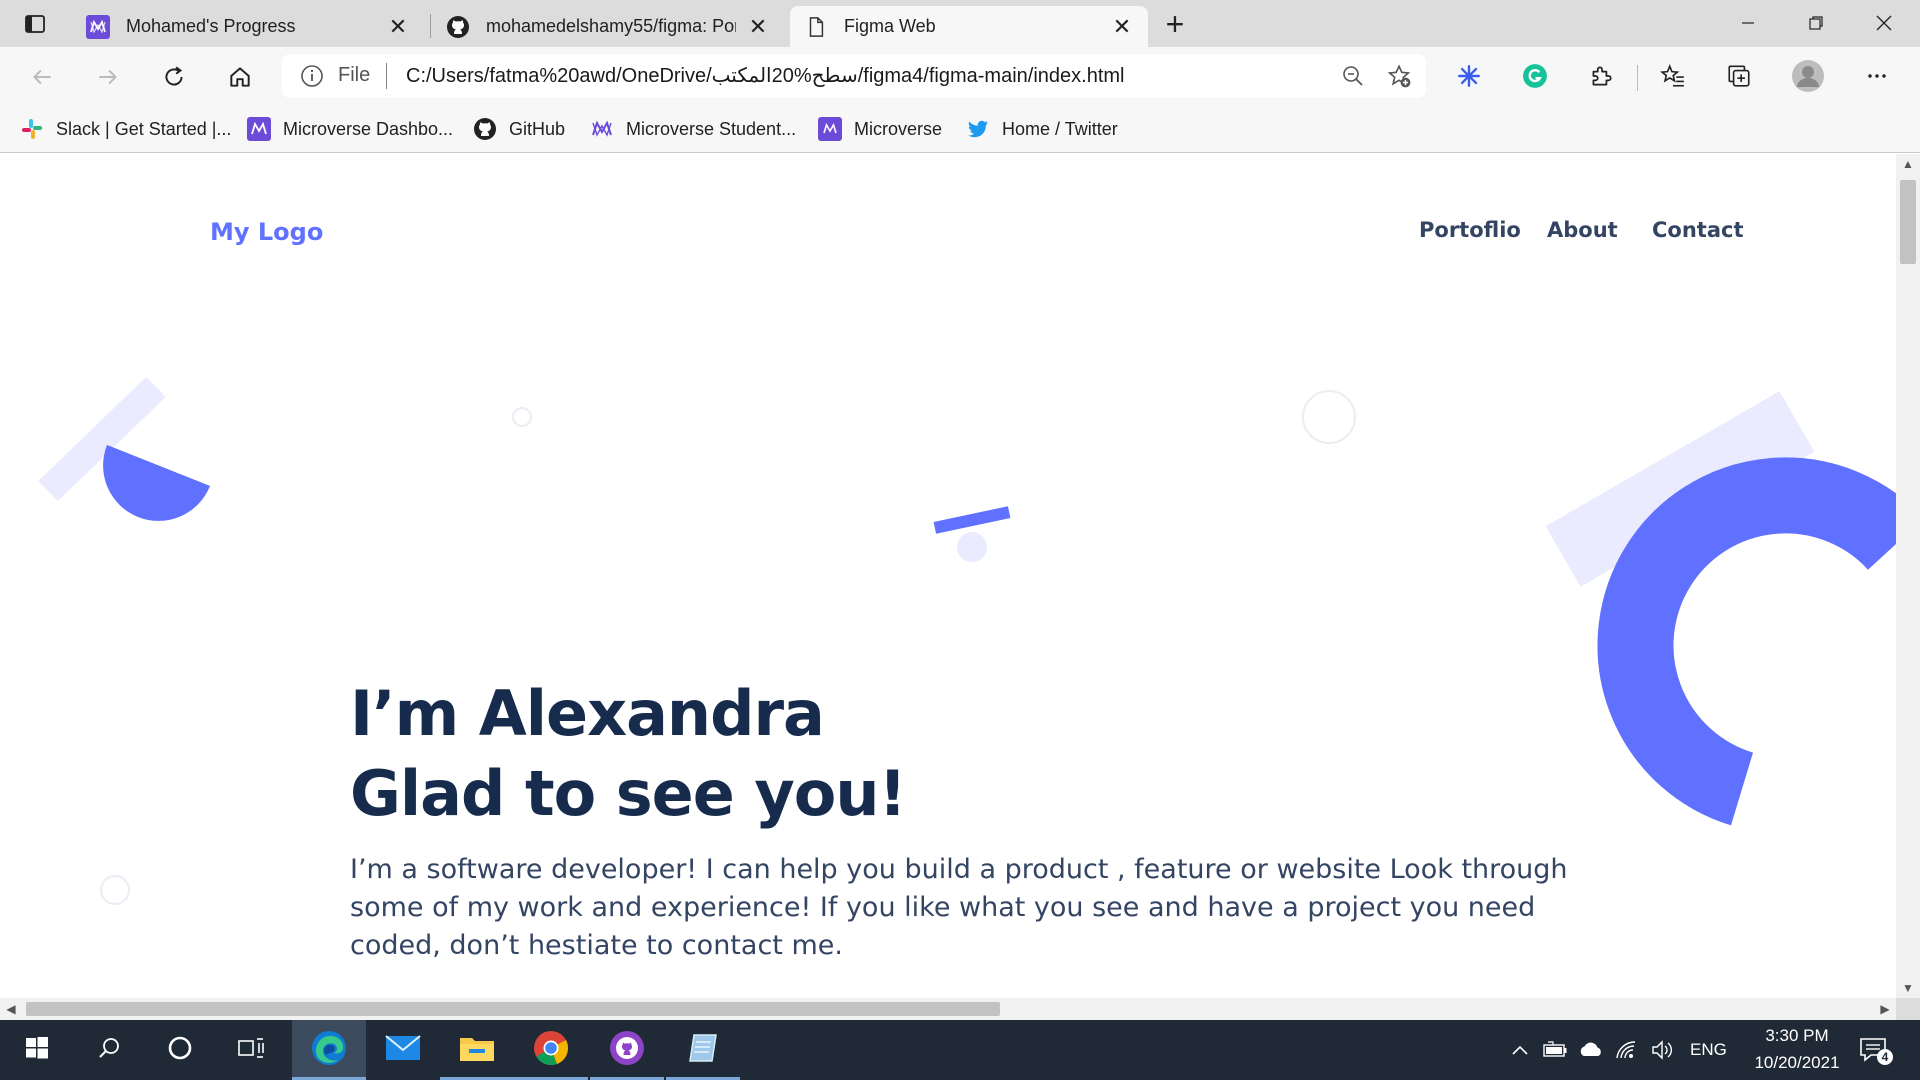 Image resolution: width=1920 pixels, height=1080 pixels. I want to click on taskbar-chrome, so click(551, 1050).